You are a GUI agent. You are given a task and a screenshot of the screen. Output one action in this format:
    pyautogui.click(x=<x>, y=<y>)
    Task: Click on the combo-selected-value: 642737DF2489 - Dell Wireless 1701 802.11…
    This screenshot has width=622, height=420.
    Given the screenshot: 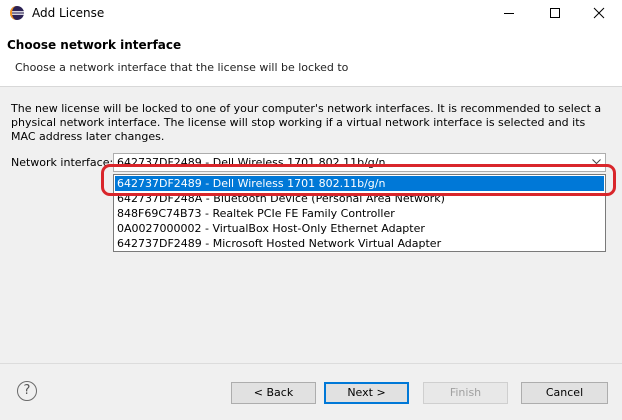 What is the action you would take?
    pyautogui.click(x=251, y=162)
    